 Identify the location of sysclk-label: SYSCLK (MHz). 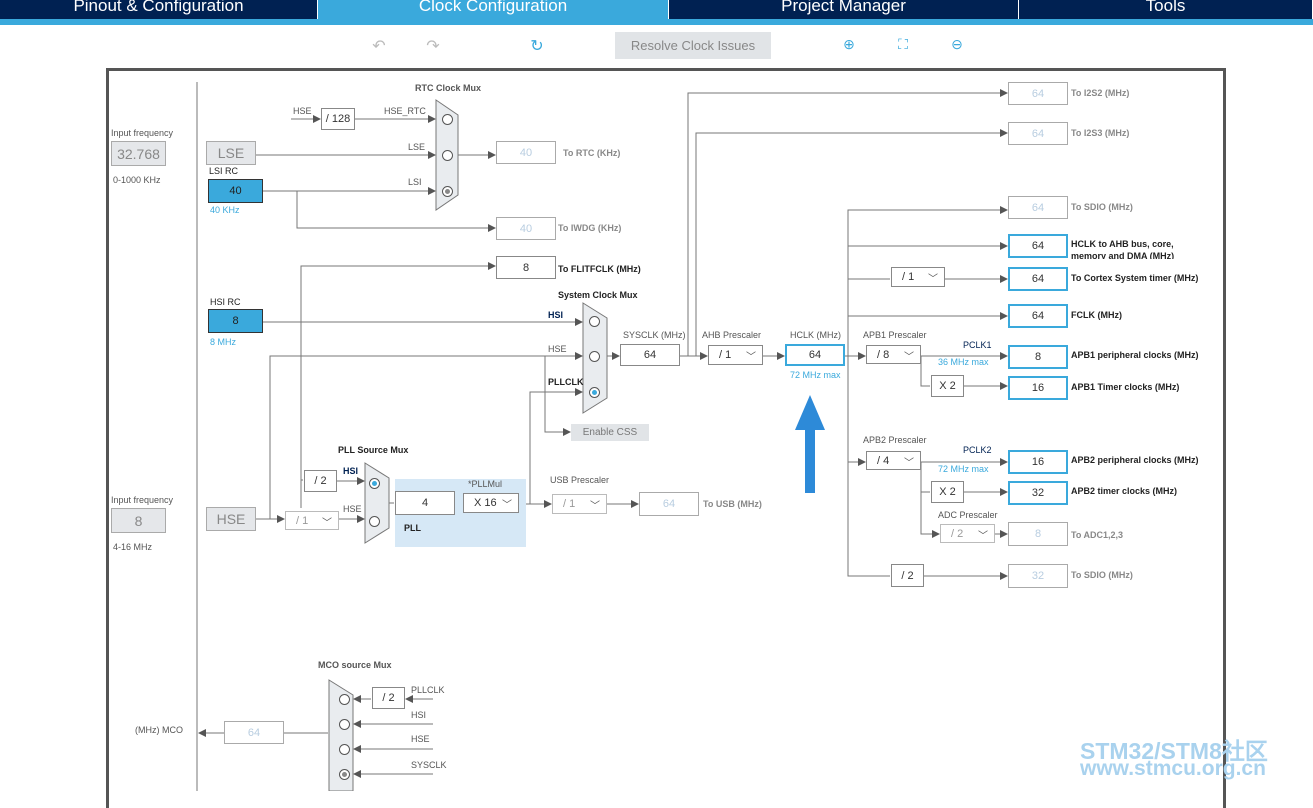
(654, 335).